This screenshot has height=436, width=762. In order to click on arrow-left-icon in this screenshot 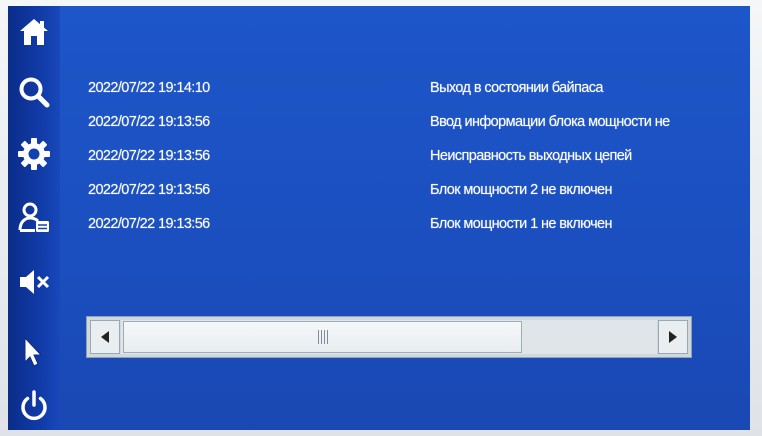, I will do `click(105, 337)`.